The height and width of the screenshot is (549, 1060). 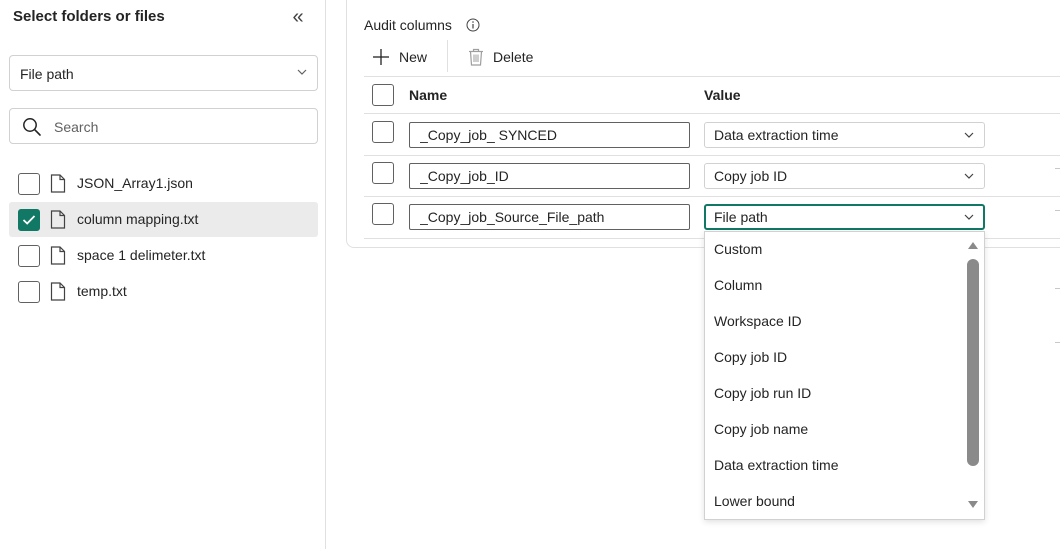 I want to click on column-header-value: Value, so click(x=722, y=95).